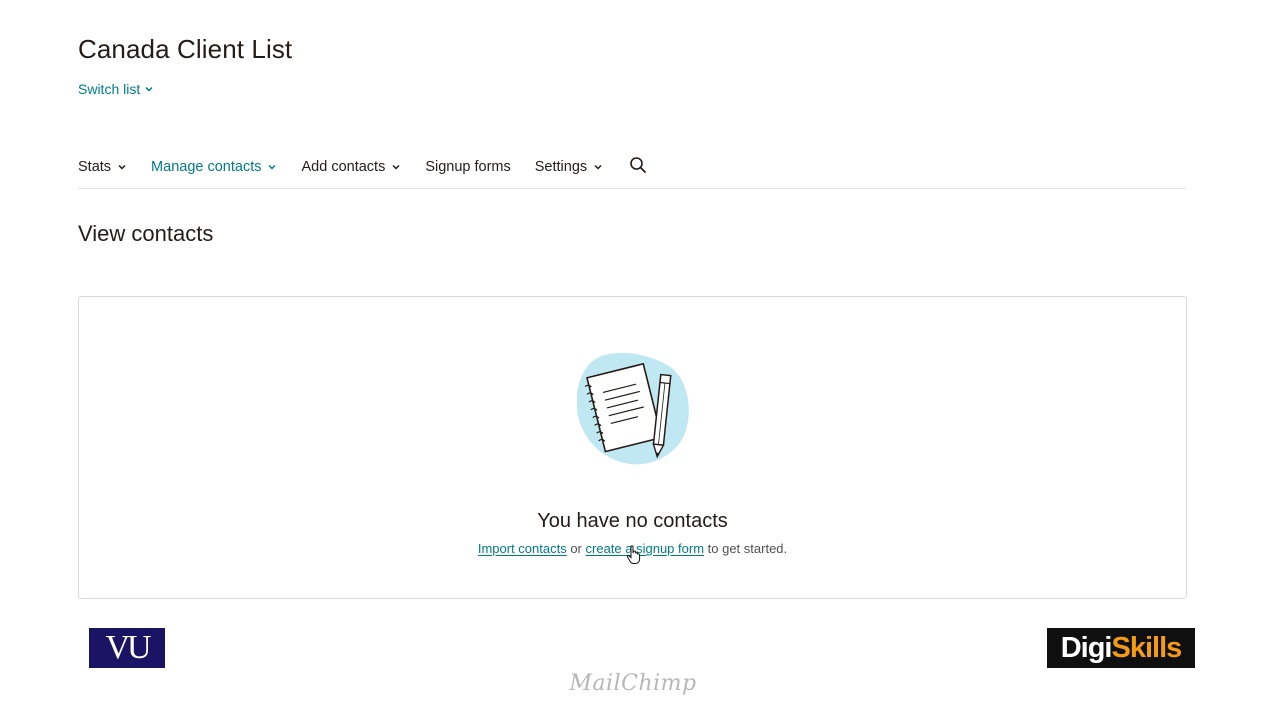  Describe the element at coordinates (576, 548) in the screenshot. I see `or-text: or` at that location.